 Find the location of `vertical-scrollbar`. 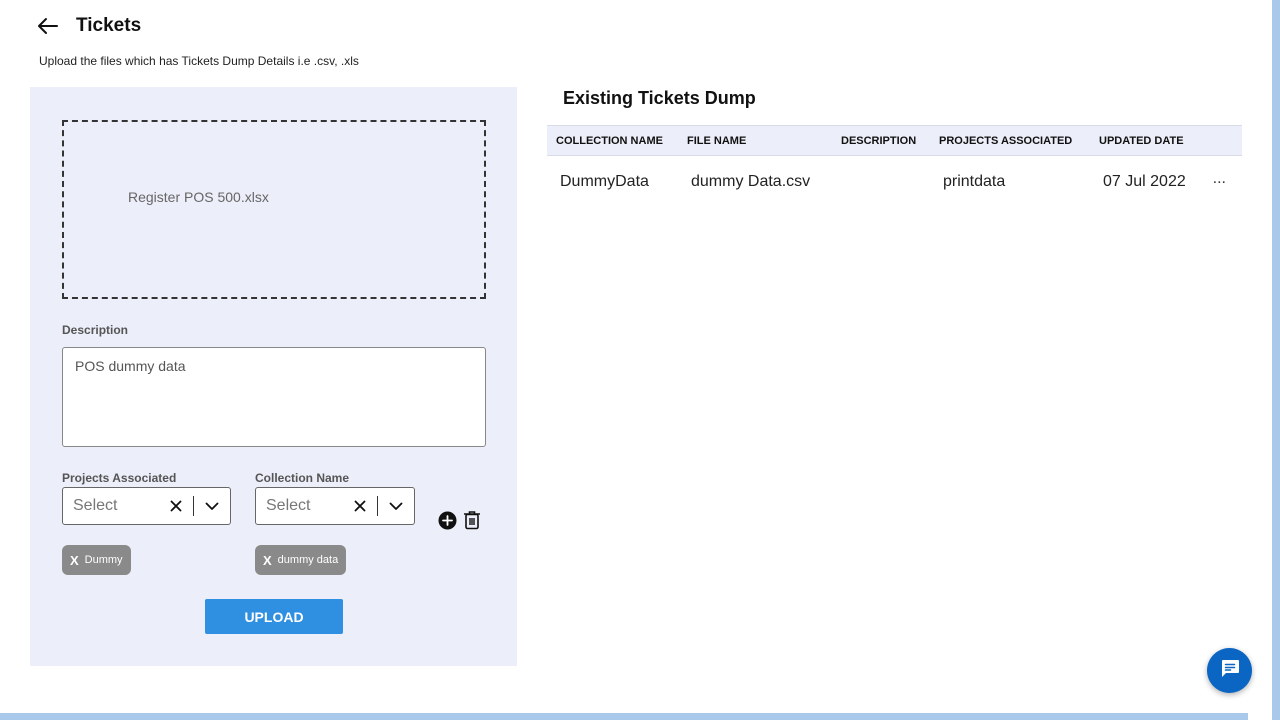

vertical-scrollbar is located at coordinates (1276, 360).